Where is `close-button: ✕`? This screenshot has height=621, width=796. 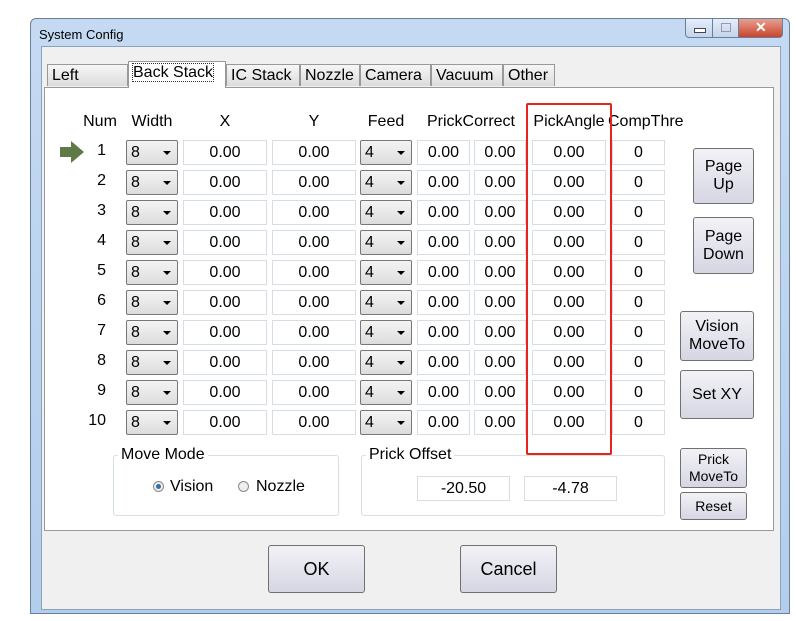 close-button: ✕ is located at coordinates (760, 28).